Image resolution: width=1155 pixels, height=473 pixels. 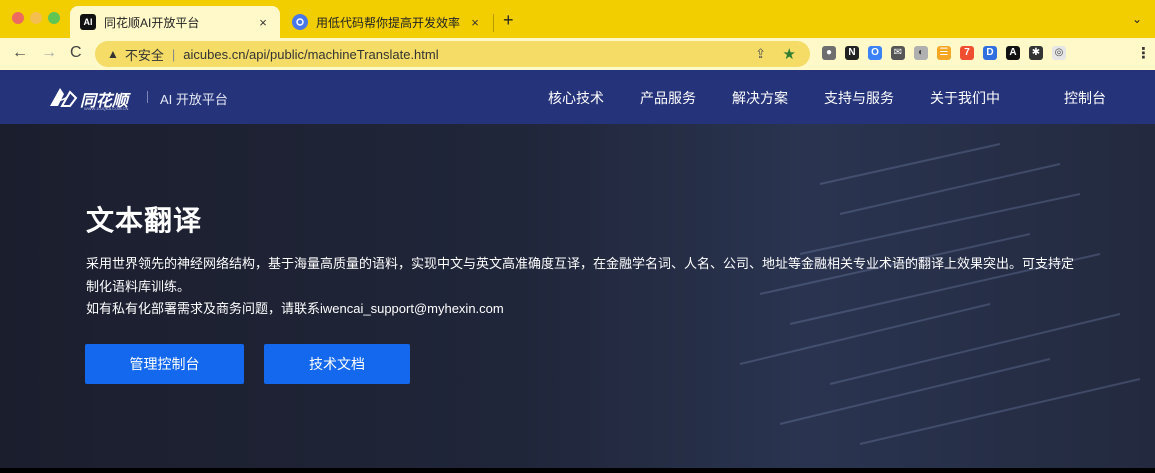 I want to click on ext-5-icon: ◐, so click(x=921, y=53).